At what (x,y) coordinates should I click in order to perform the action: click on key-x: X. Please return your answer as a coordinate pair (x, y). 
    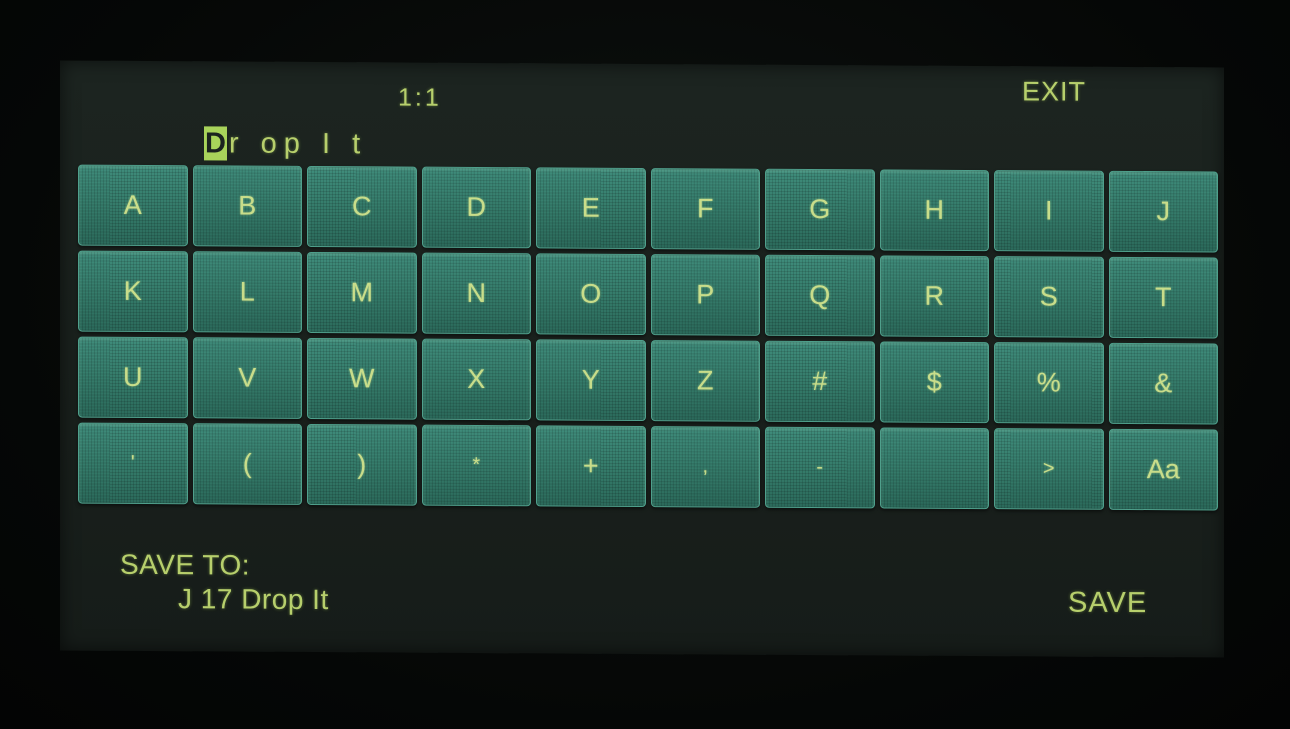
    Looking at the image, I should click on (476, 379).